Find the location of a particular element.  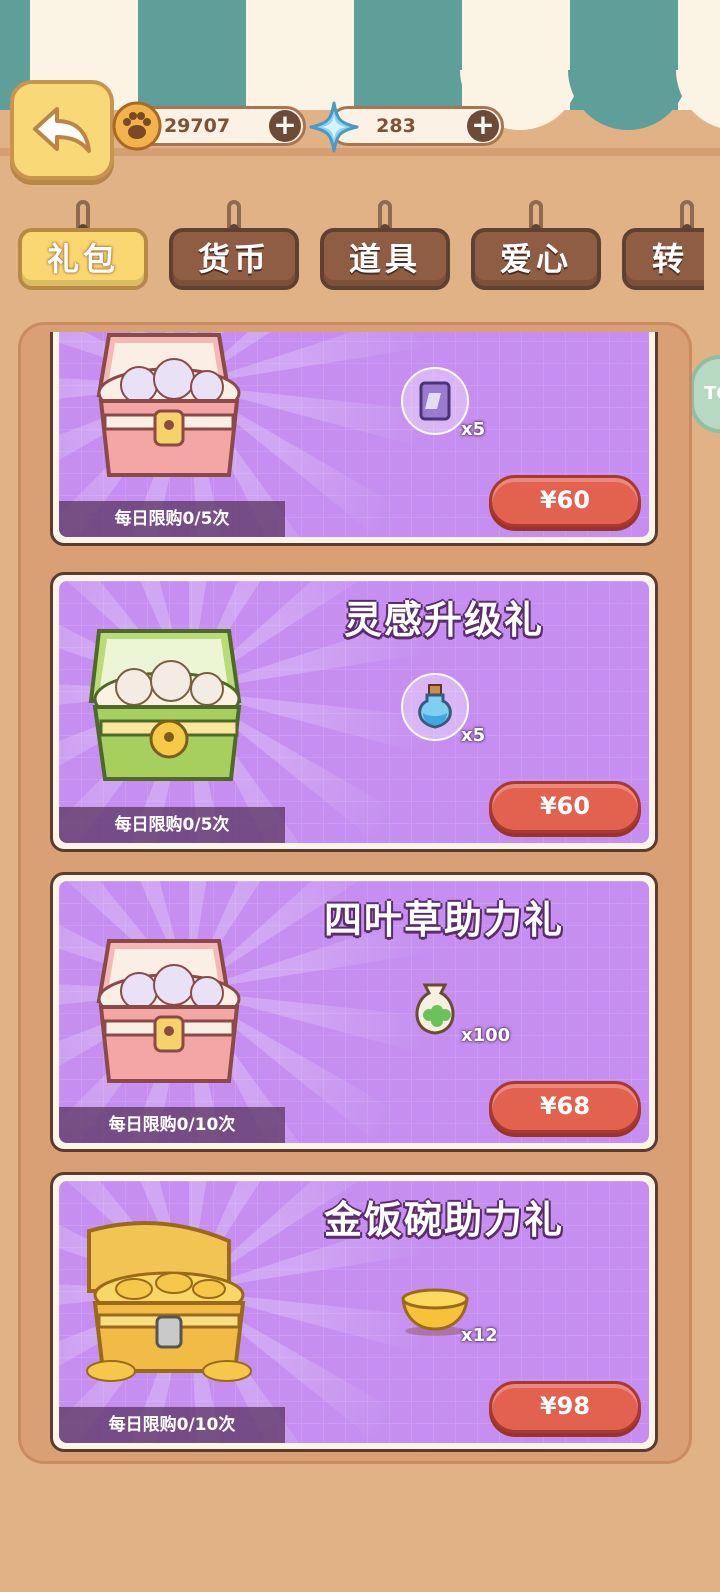

pack-title: 金饭碗助力礼 is located at coordinates (443, 1220).